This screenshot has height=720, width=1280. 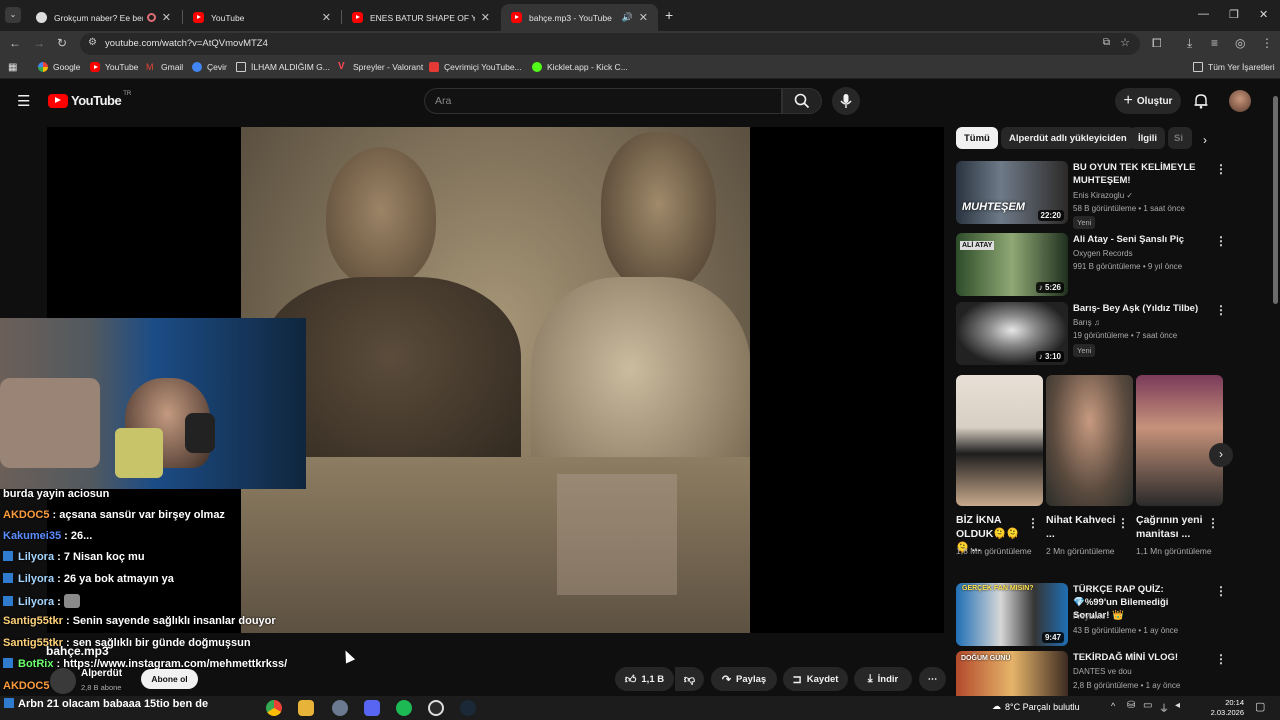 I want to click on scrollbar-thumb, so click(x=1275, y=200).